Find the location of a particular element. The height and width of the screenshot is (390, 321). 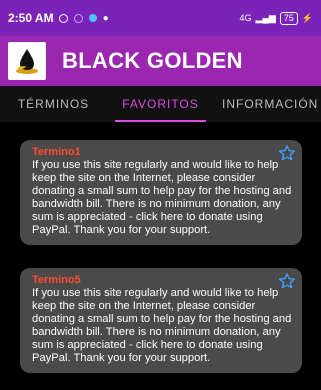

app-bar: BLACK GOLDEN is located at coordinates (160, 61).